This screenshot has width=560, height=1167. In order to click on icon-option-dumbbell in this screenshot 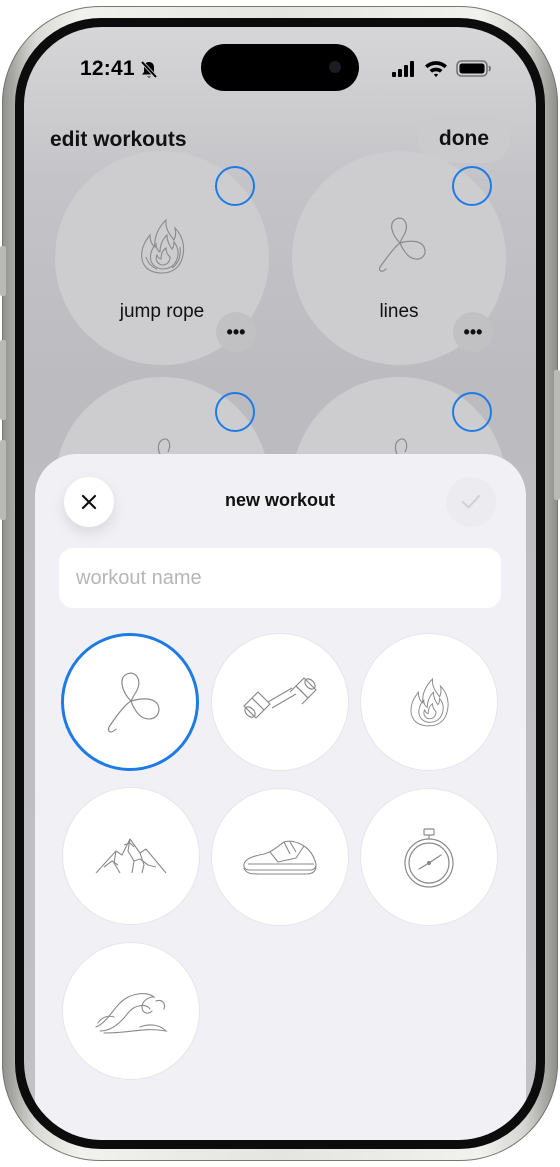, I will do `click(280, 702)`.